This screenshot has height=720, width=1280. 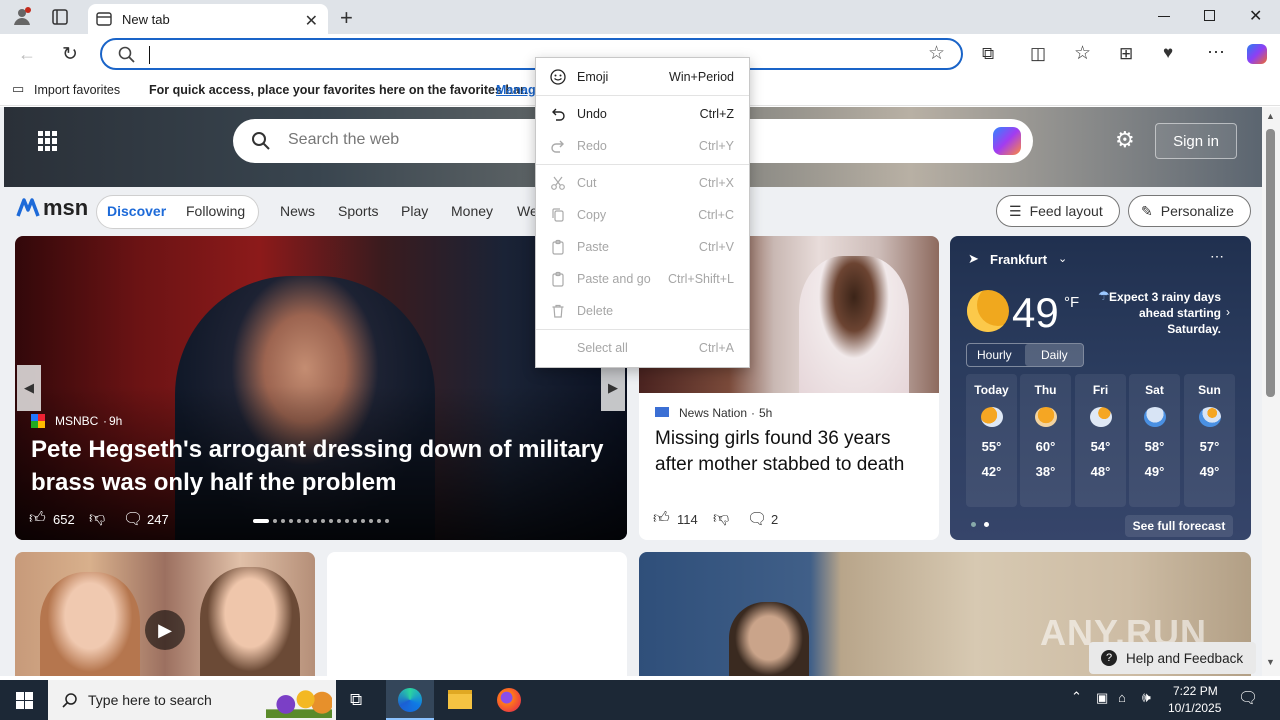 What do you see at coordinates (460, 699) in the screenshot?
I see `file-explorer-icon` at bounding box center [460, 699].